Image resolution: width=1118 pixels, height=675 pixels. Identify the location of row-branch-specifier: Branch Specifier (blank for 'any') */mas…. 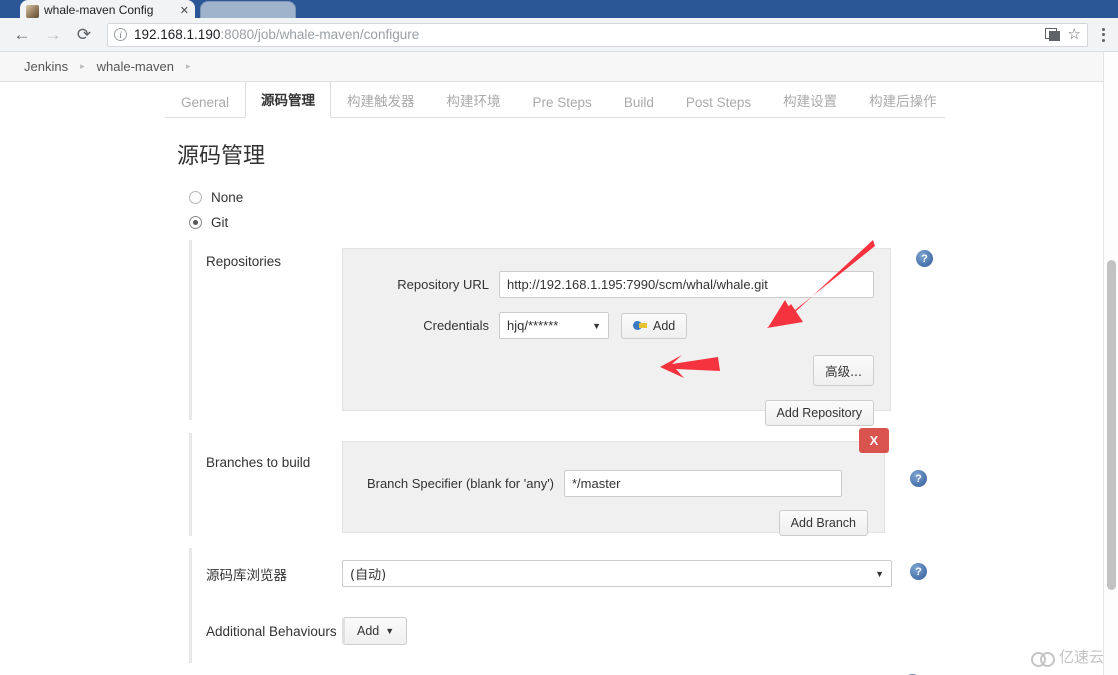
(613, 483).